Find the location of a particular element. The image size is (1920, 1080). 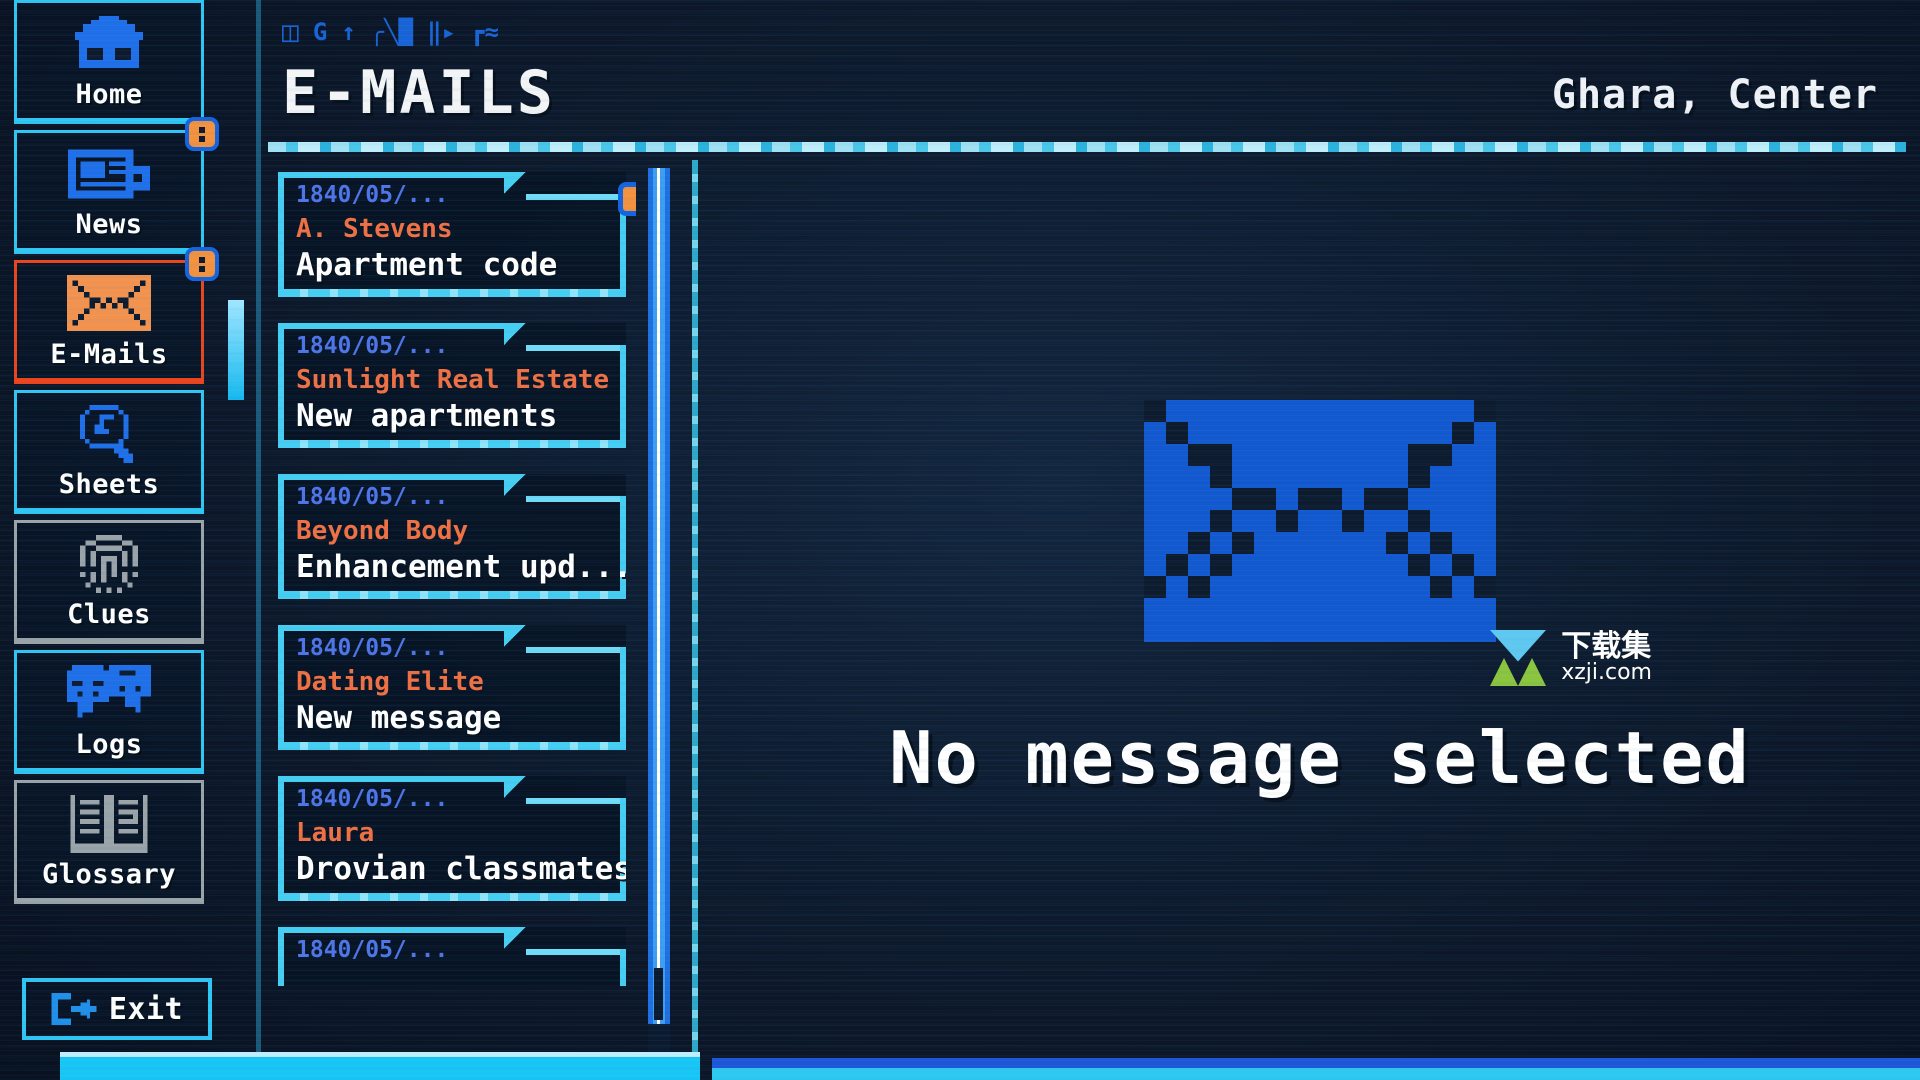

sidebar-item-clues: Clues is located at coordinates (109, 582).